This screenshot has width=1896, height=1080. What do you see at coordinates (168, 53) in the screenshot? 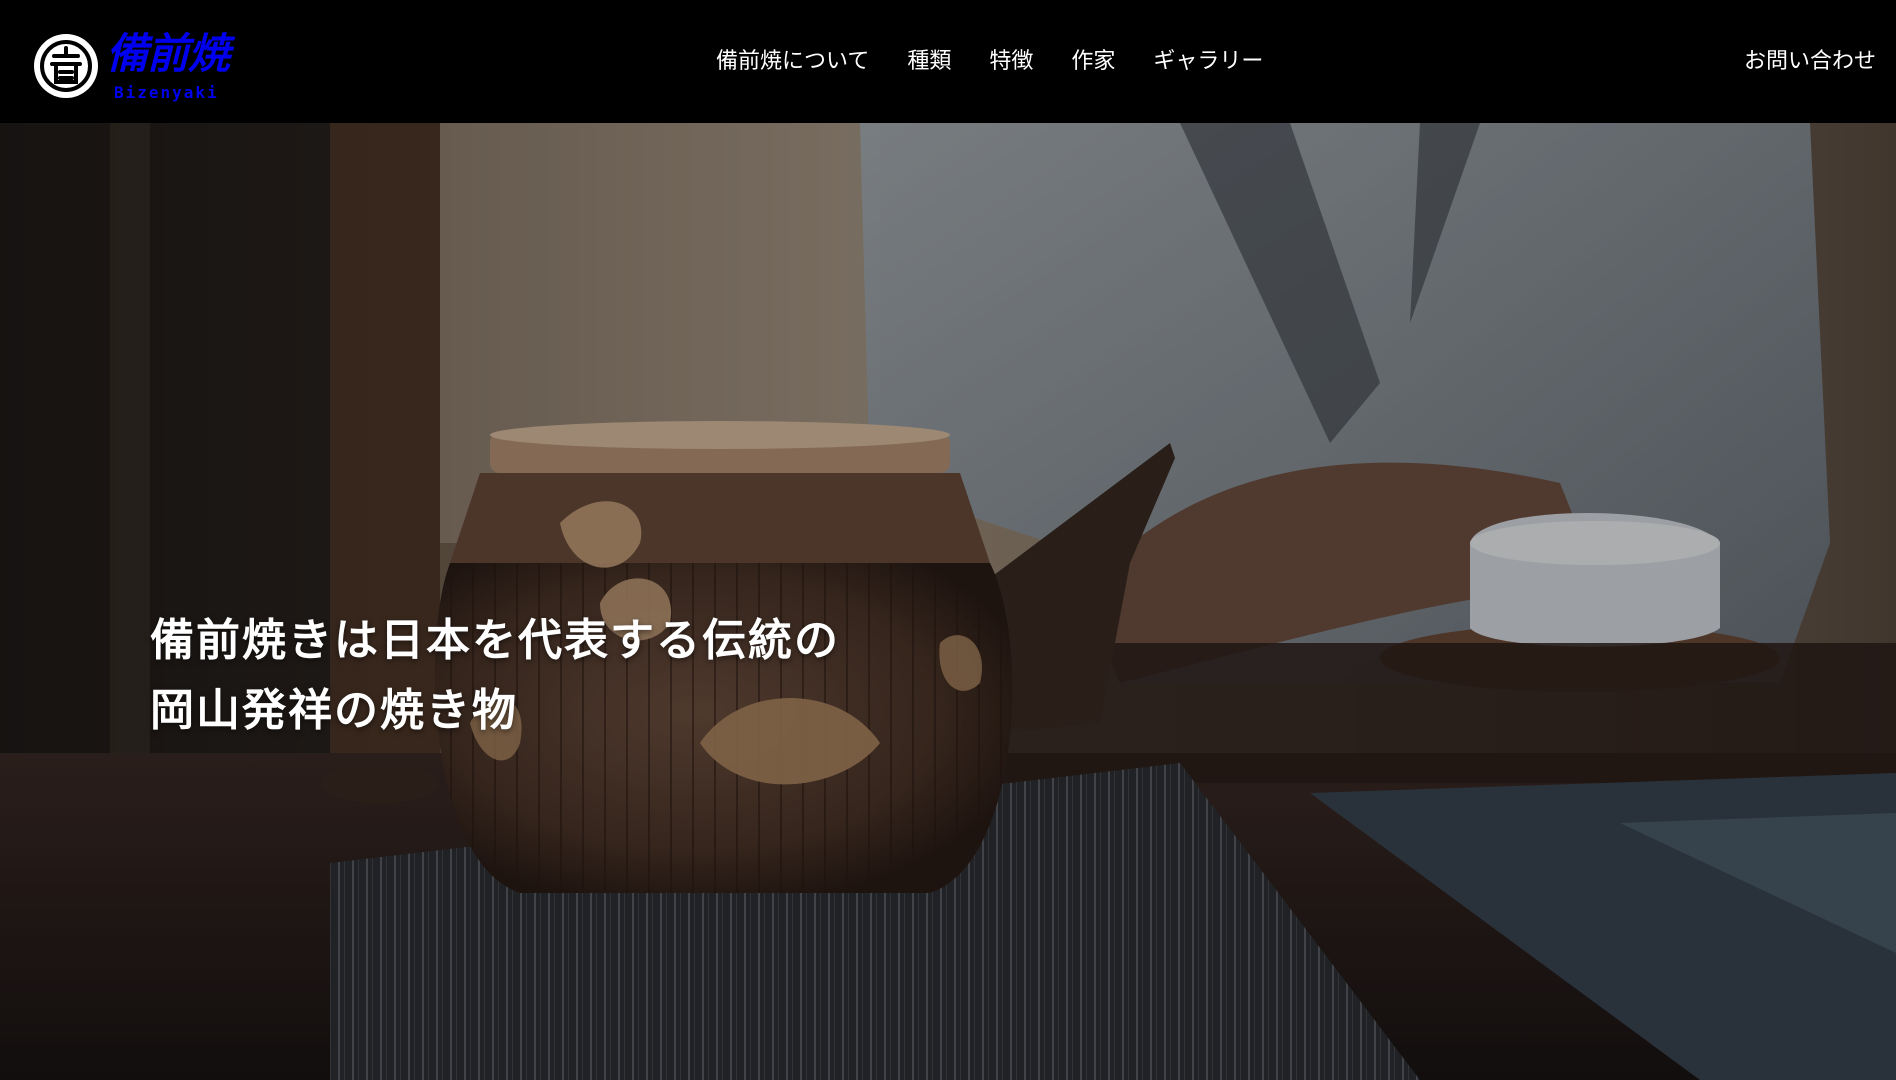
I see `logo-kanji: 備前焼` at bounding box center [168, 53].